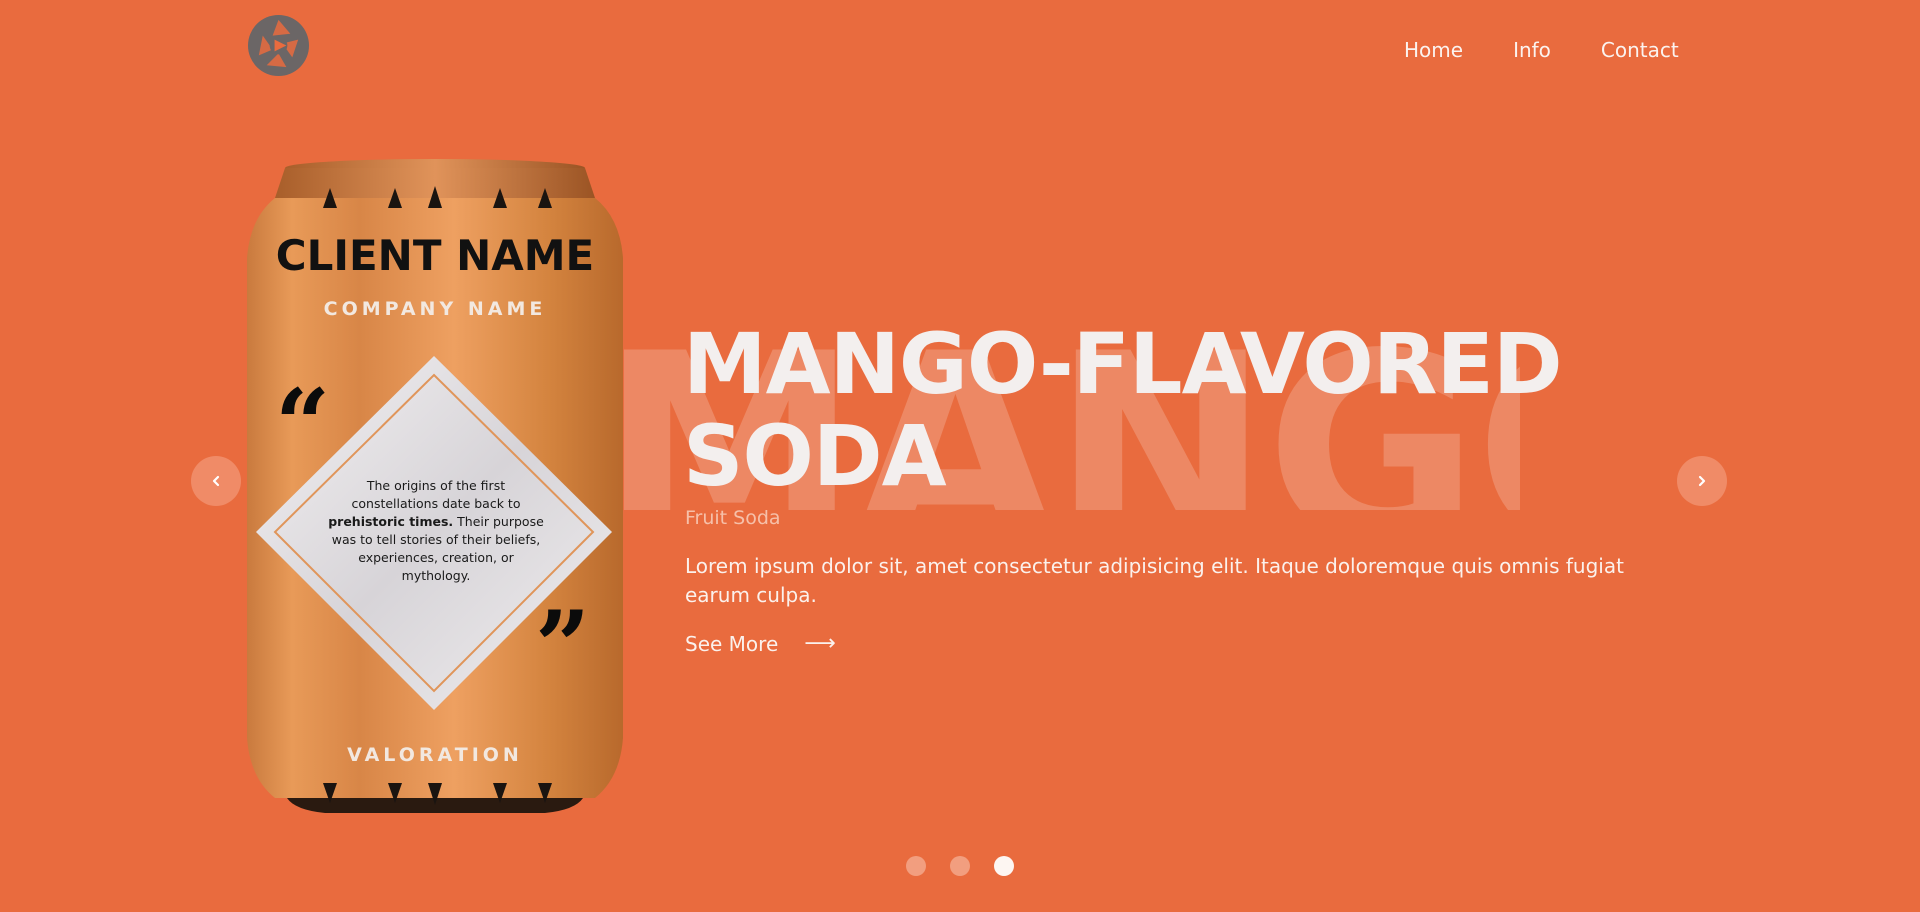 Image resolution: width=1920 pixels, height=912 pixels. I want to click on quote-line: The origins of the first, so click(435, 485).